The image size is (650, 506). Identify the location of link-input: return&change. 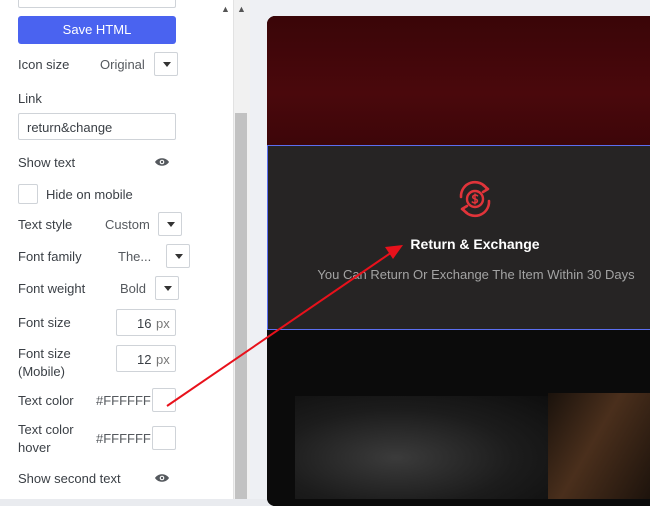
(97, 126).